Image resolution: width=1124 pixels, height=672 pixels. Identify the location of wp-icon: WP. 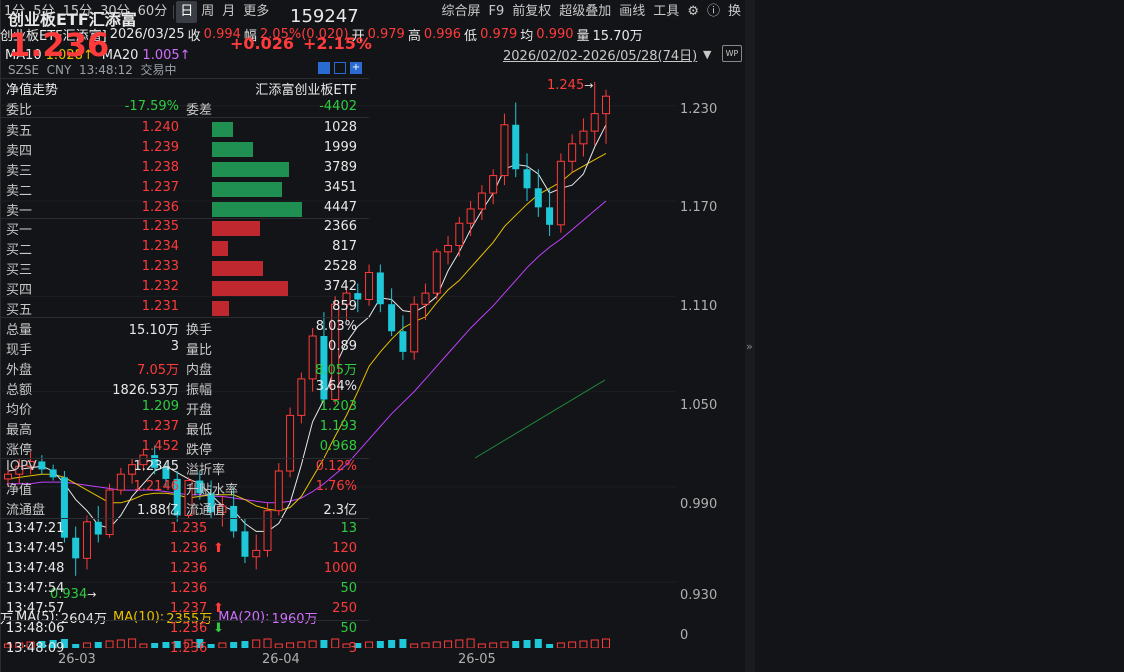
(732, 53).